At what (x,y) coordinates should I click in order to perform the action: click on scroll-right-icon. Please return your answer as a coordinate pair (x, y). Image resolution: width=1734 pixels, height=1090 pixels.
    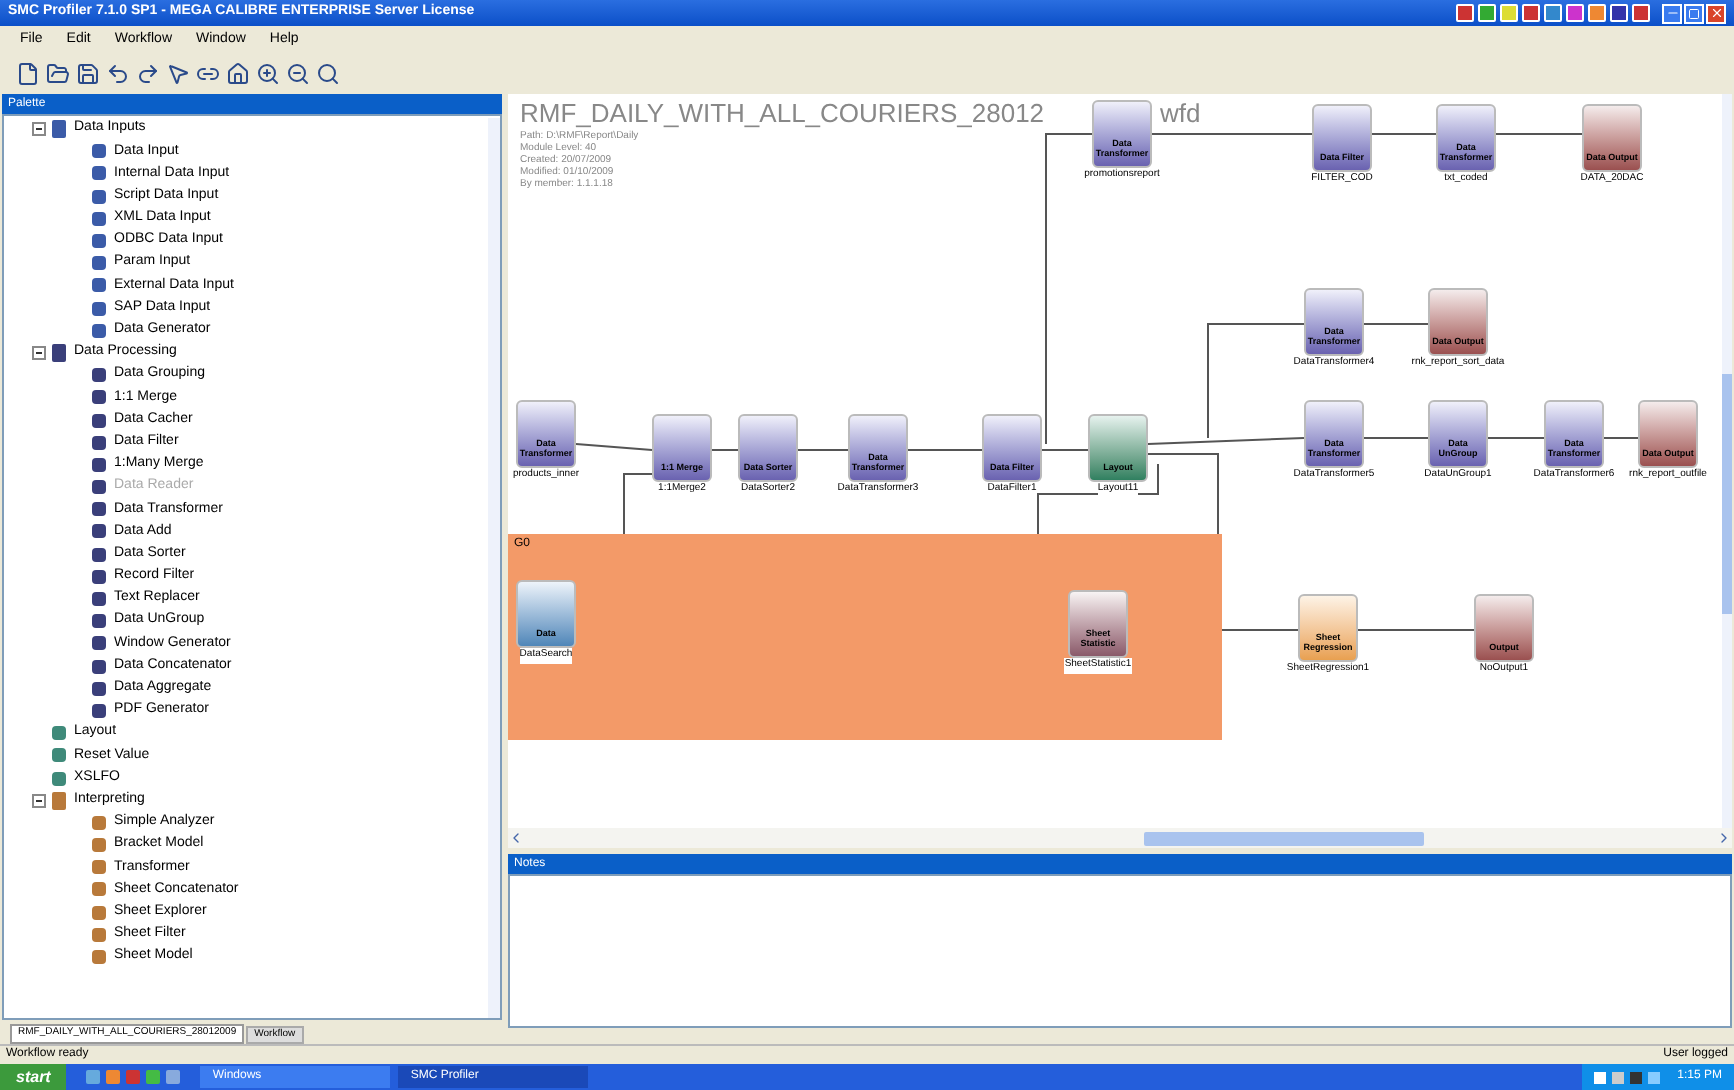
    Looking at the image, I should click on (1724, 838).